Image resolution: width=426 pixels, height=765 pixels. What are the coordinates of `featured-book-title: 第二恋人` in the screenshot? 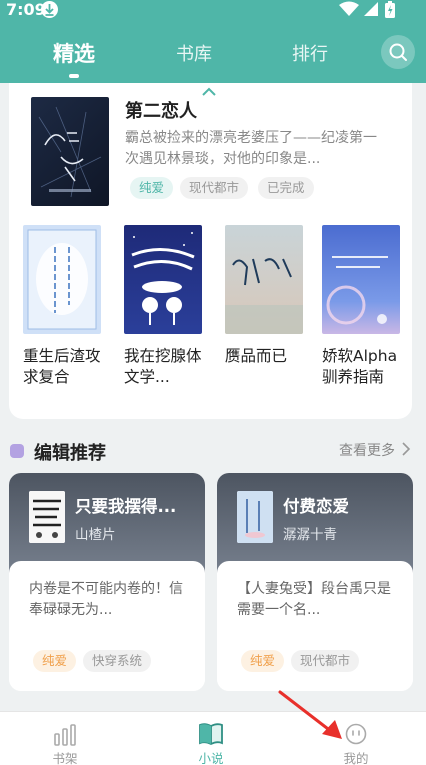 It's located at (161, 110).